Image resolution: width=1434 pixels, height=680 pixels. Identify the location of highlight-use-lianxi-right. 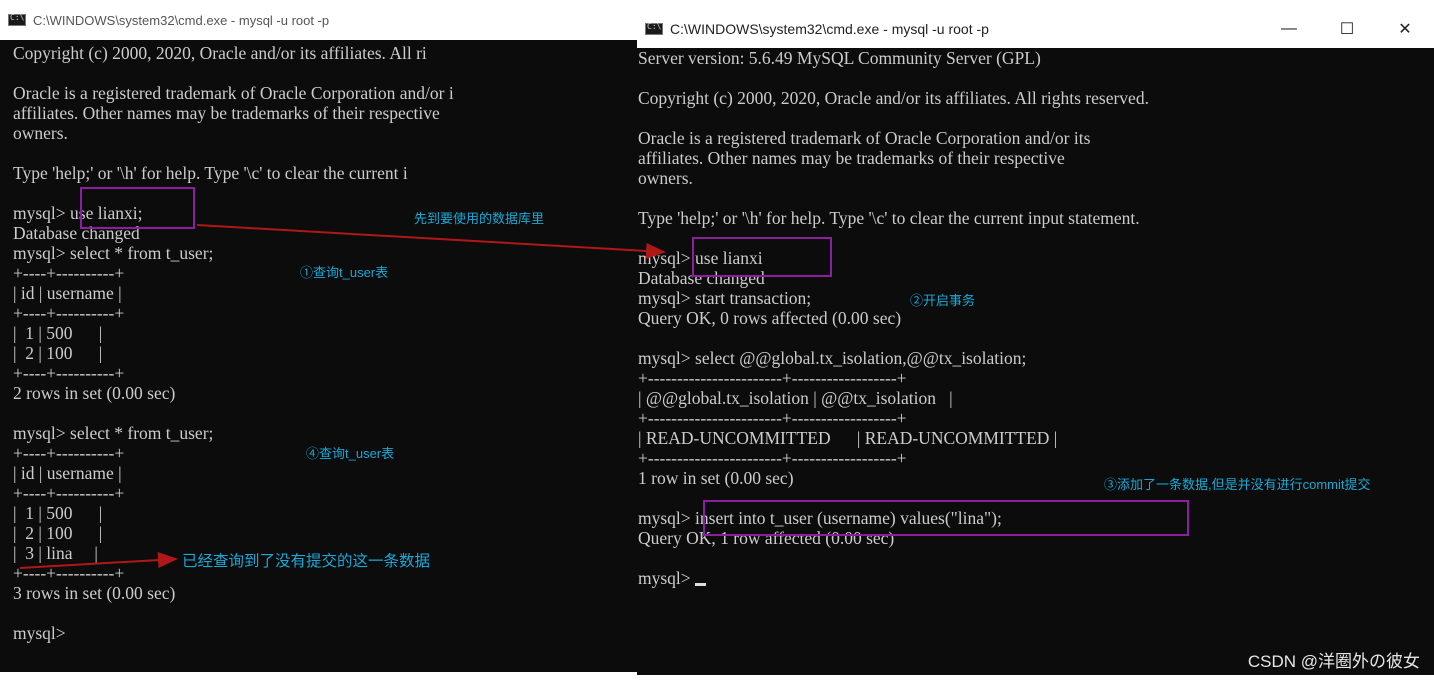
(762, 257).